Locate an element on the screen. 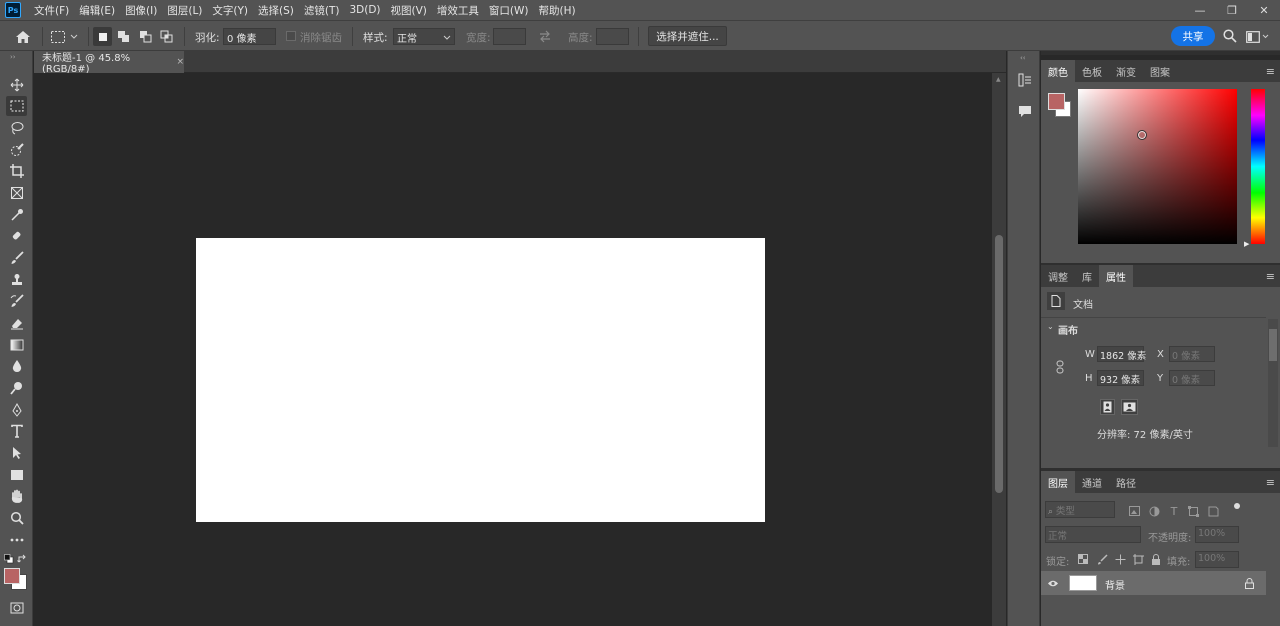 This screenshot has width=1280, height=626. share-button: 共享 is located at coordinates (1193, 36).